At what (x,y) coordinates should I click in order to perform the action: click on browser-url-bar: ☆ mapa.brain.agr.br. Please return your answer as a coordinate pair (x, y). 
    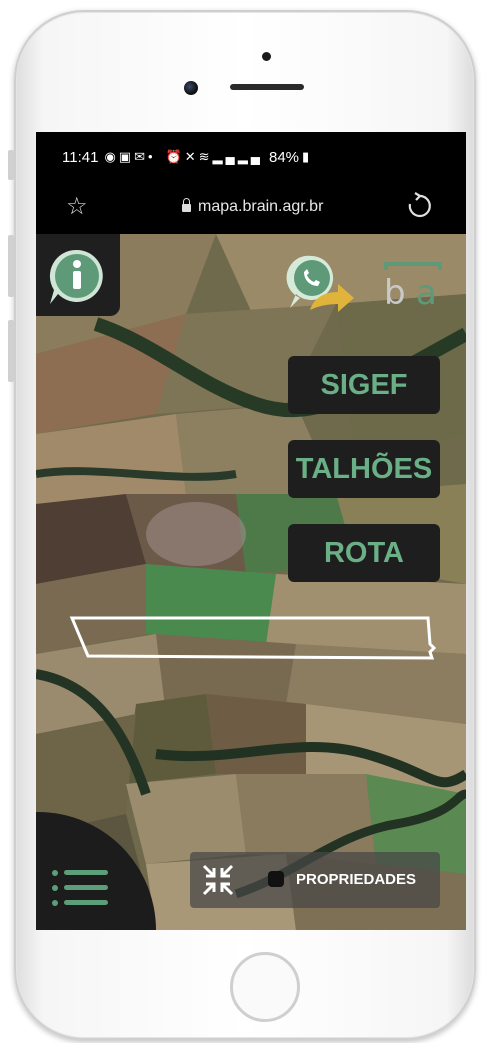
    Looking at the image, I should click on (251, 208).